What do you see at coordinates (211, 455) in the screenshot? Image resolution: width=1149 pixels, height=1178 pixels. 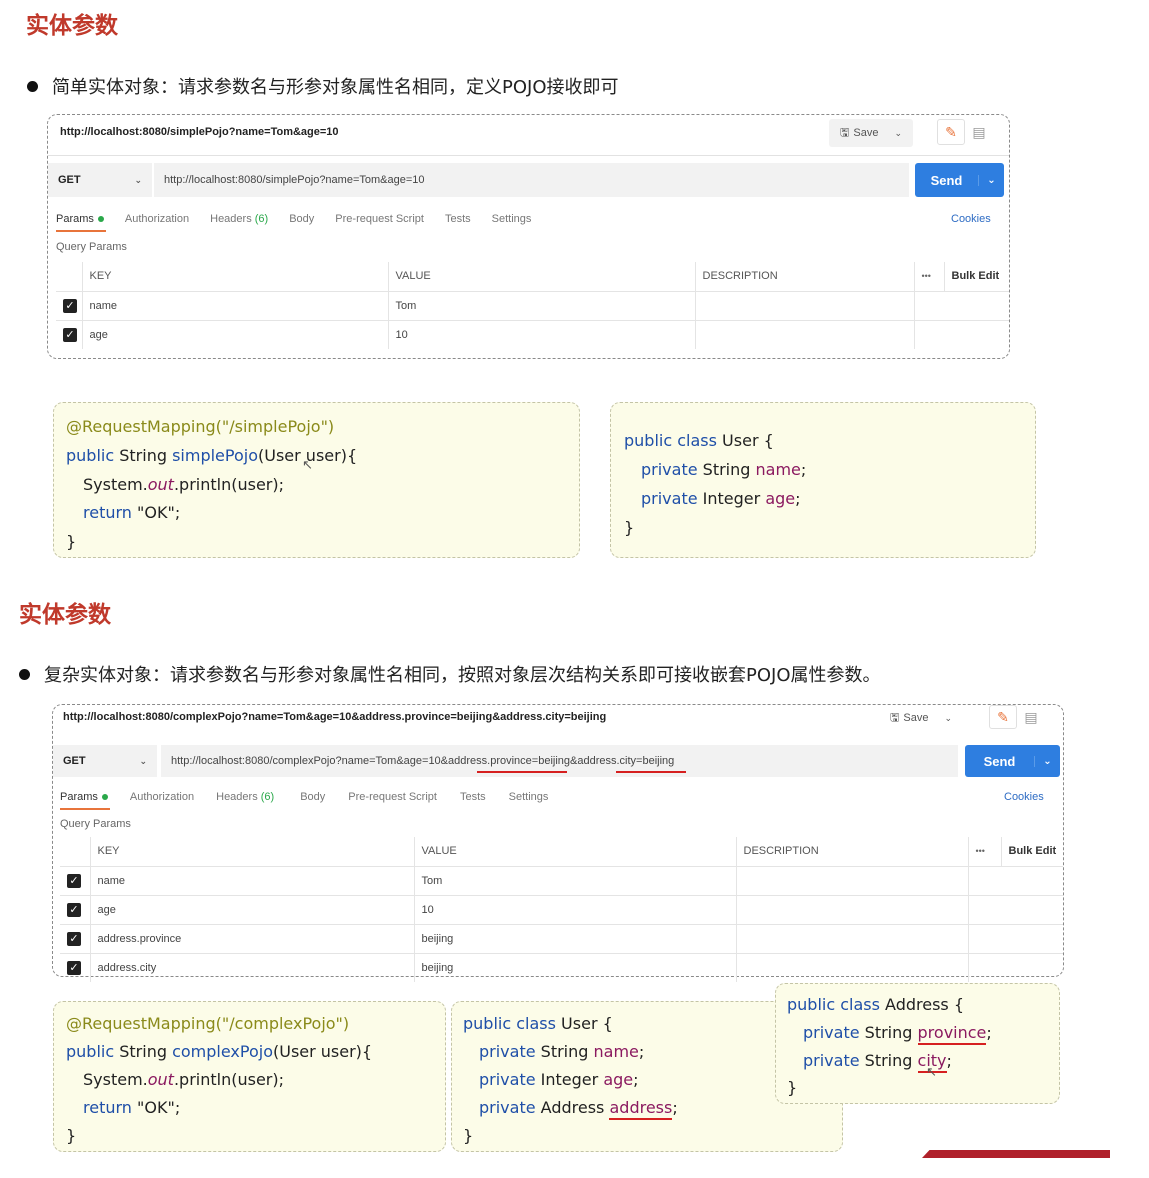 I see `code-line: public String simplePojo(User user){` at bounding box center [211, 455].